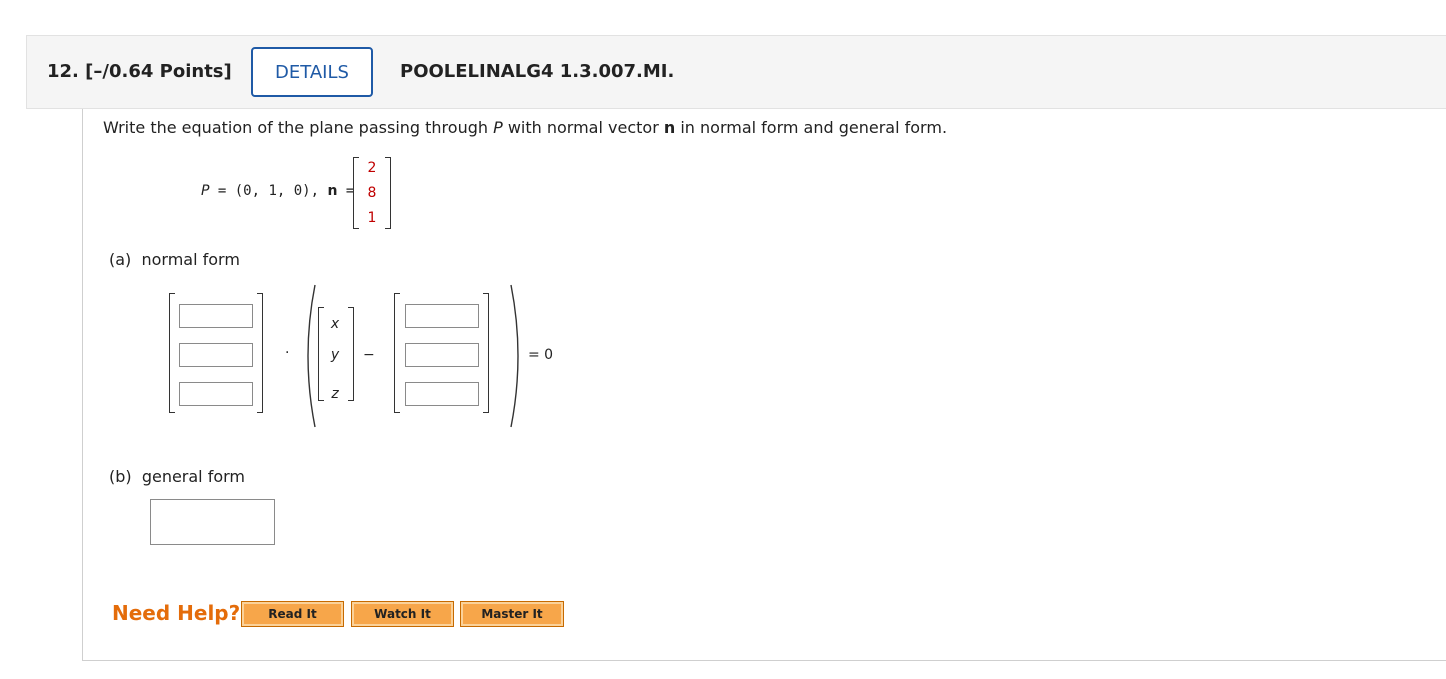 The height and width of the screenshot is (679, 1446). Describe the element at coordinates (512, 614) in the screenshot. I see `master-it-button: Master It` at that location.